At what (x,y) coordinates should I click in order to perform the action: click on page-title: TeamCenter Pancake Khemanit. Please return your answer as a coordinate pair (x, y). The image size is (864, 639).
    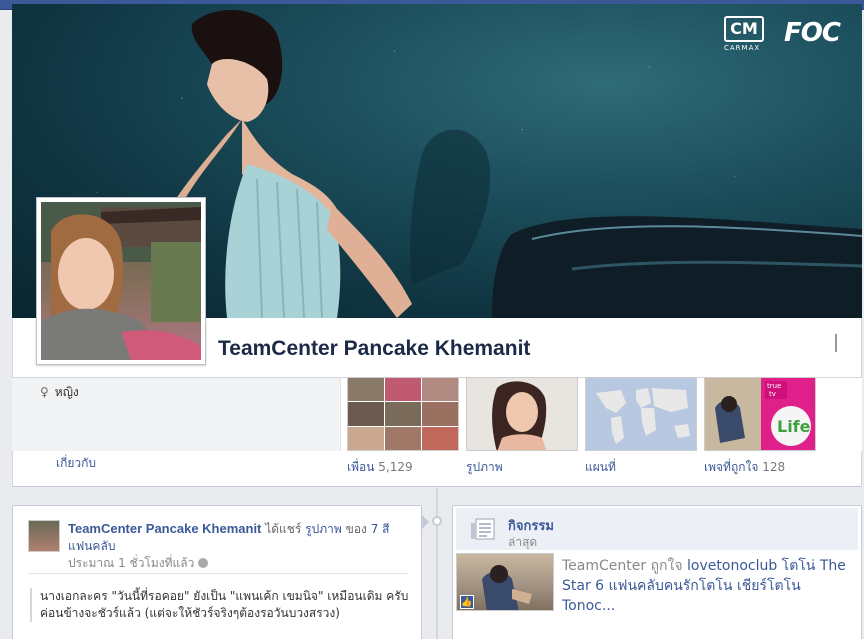
    Looking at the image, I should click on (374, 349).